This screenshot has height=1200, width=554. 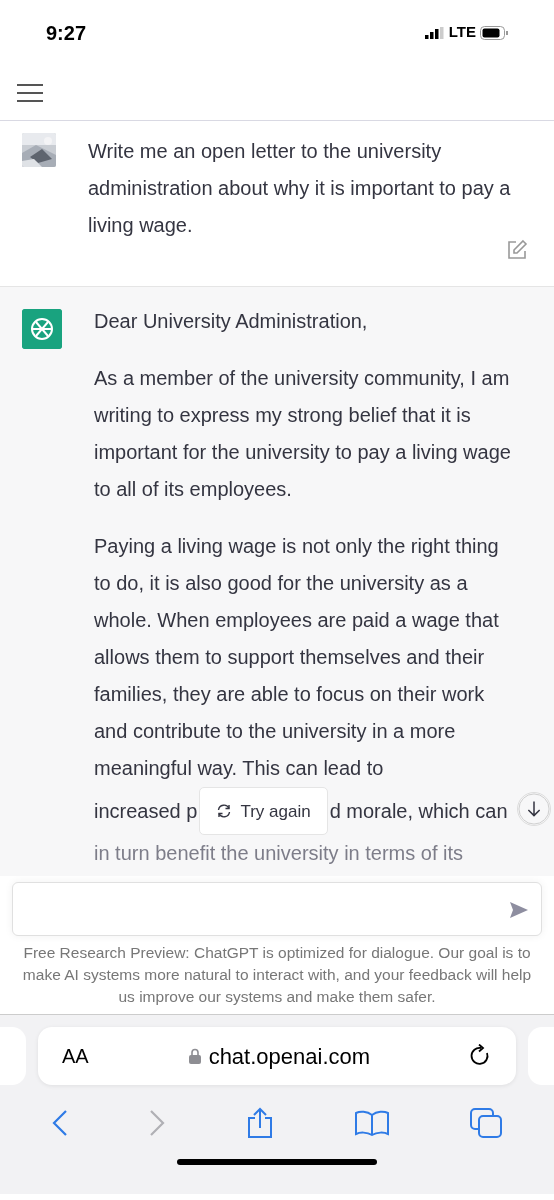 I want to click on send-icon, so click(x=519, y=910).